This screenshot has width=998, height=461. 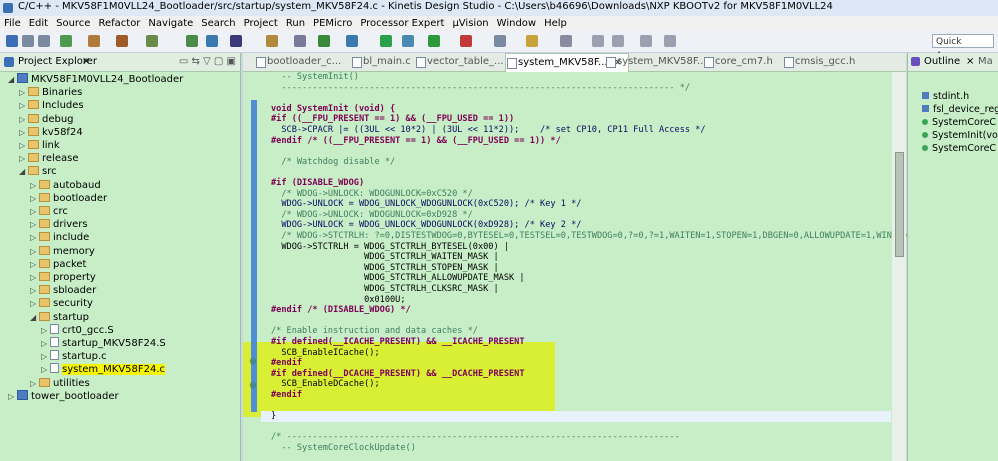 What do you see at coordinates (65, 185) in the screenshot?
I see `tree-item-autobaud: ▷ autobaud` at bounding box center [65, 185].